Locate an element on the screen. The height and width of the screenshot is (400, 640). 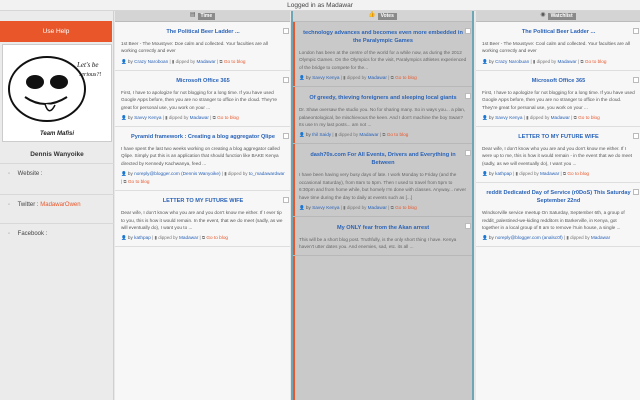
twitter-icon: ◦ is located at coordinates (9, 205).